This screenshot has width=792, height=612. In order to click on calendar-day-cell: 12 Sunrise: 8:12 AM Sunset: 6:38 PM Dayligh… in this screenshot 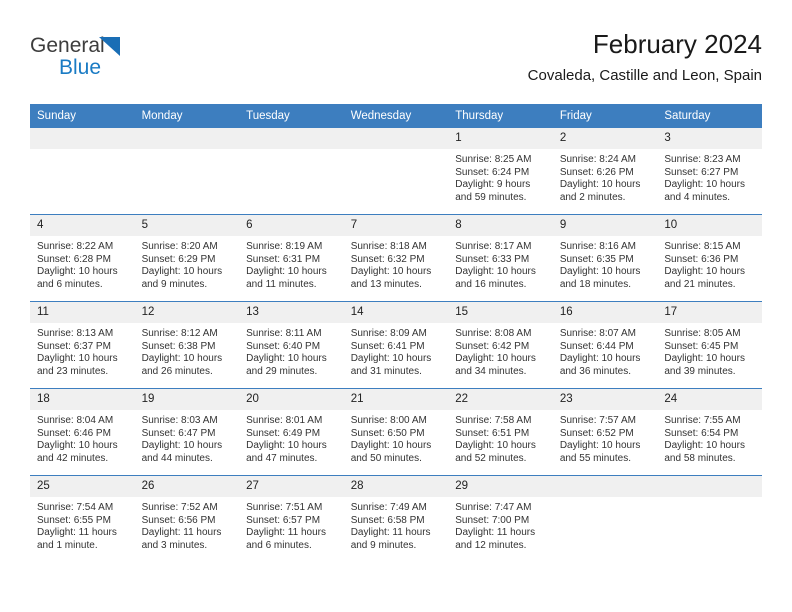, I will do `click(187, 345)`.